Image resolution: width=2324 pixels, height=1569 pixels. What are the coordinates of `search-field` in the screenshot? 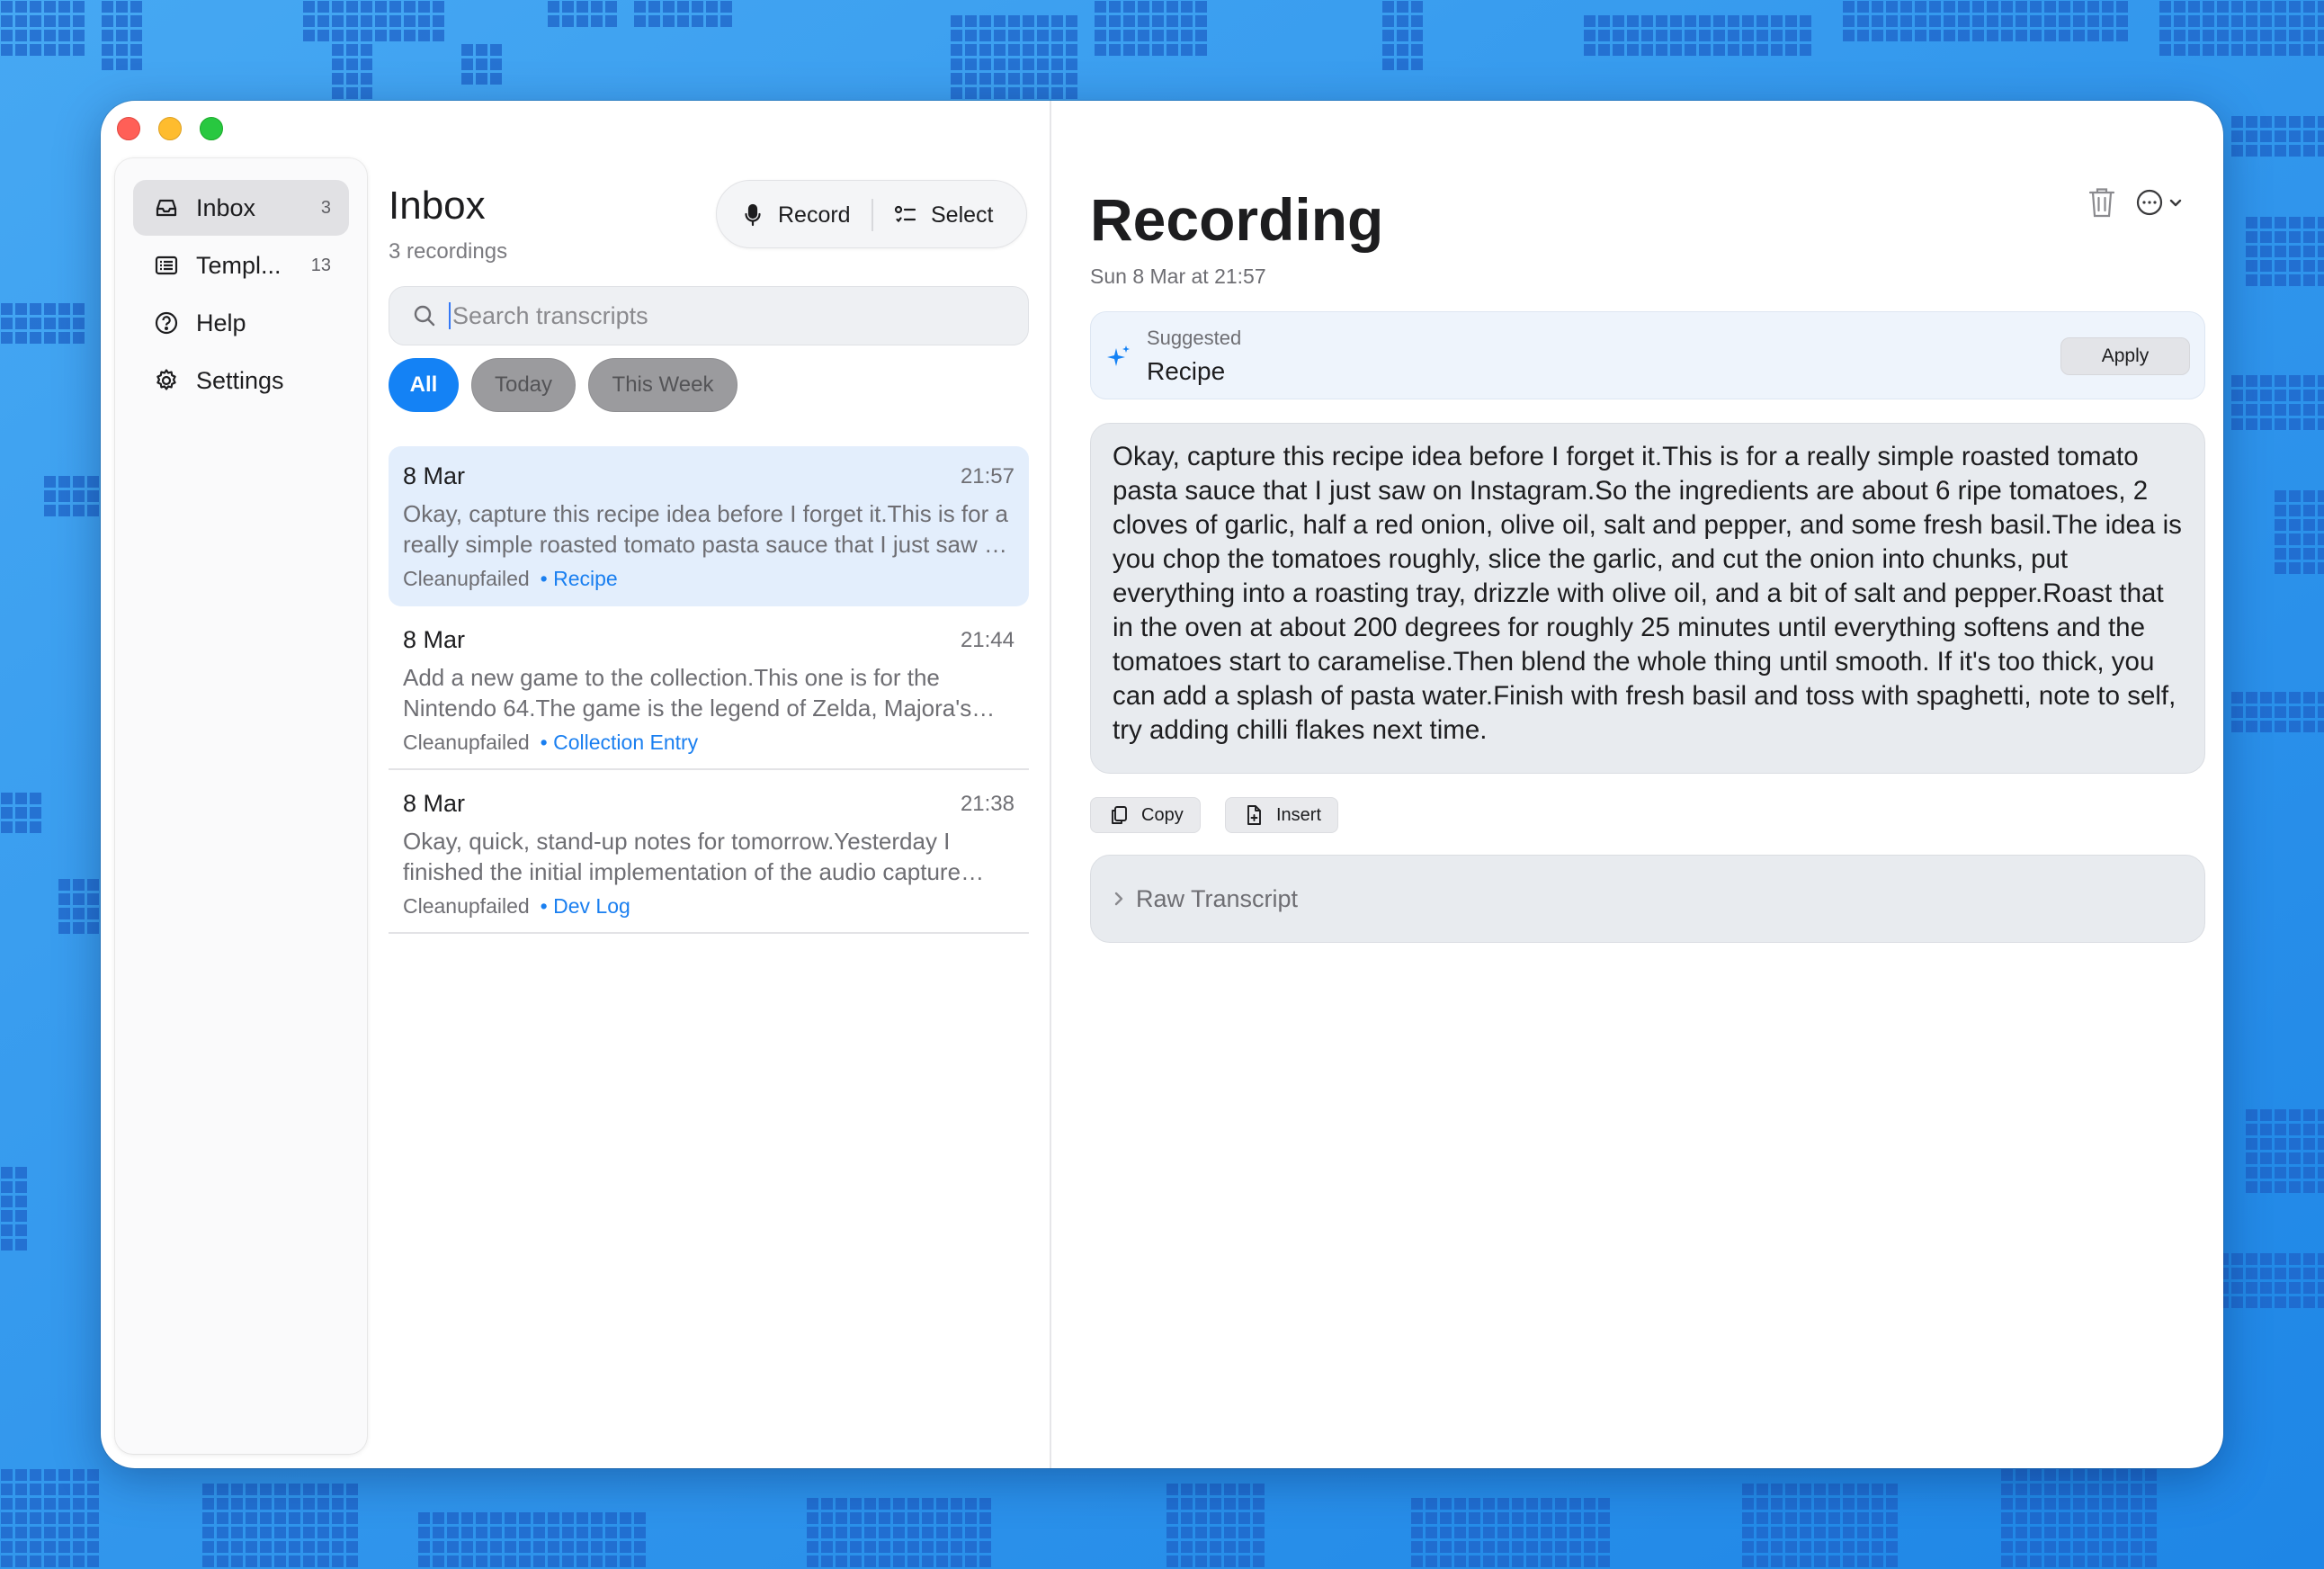 It's located at (709, 315).